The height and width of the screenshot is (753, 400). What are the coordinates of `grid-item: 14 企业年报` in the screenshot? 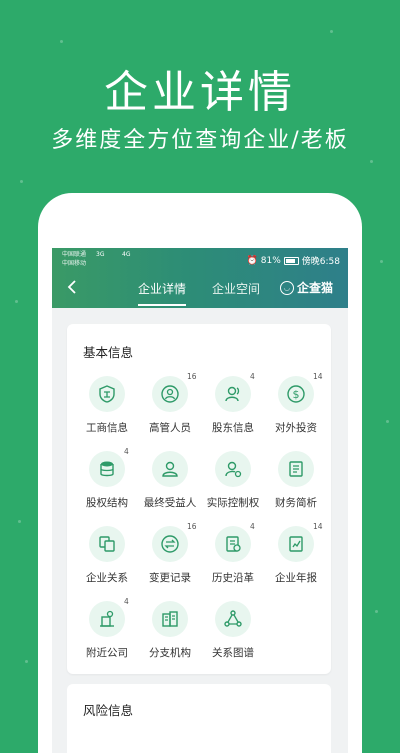 It's located at (296, 560).